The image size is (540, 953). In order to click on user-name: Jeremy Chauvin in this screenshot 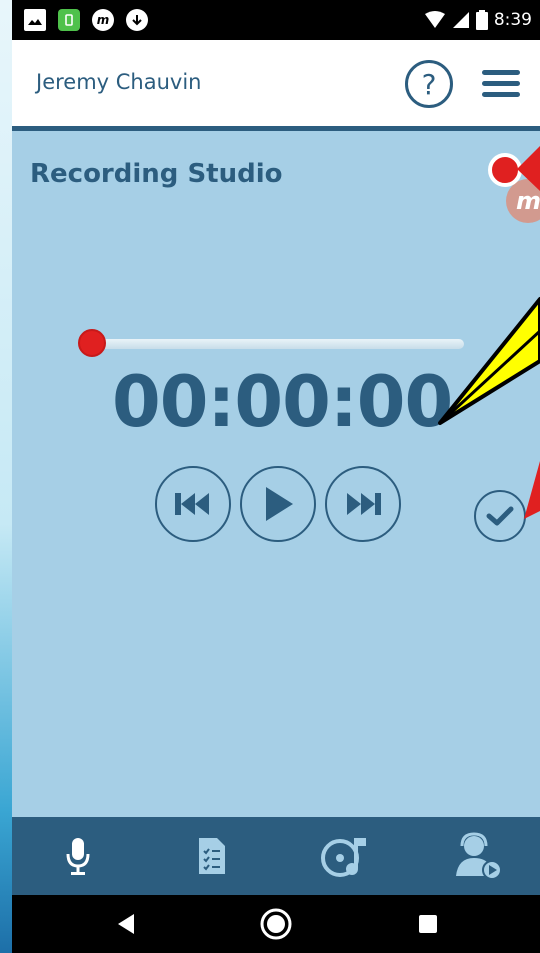, I will do `click(119, 82)`.